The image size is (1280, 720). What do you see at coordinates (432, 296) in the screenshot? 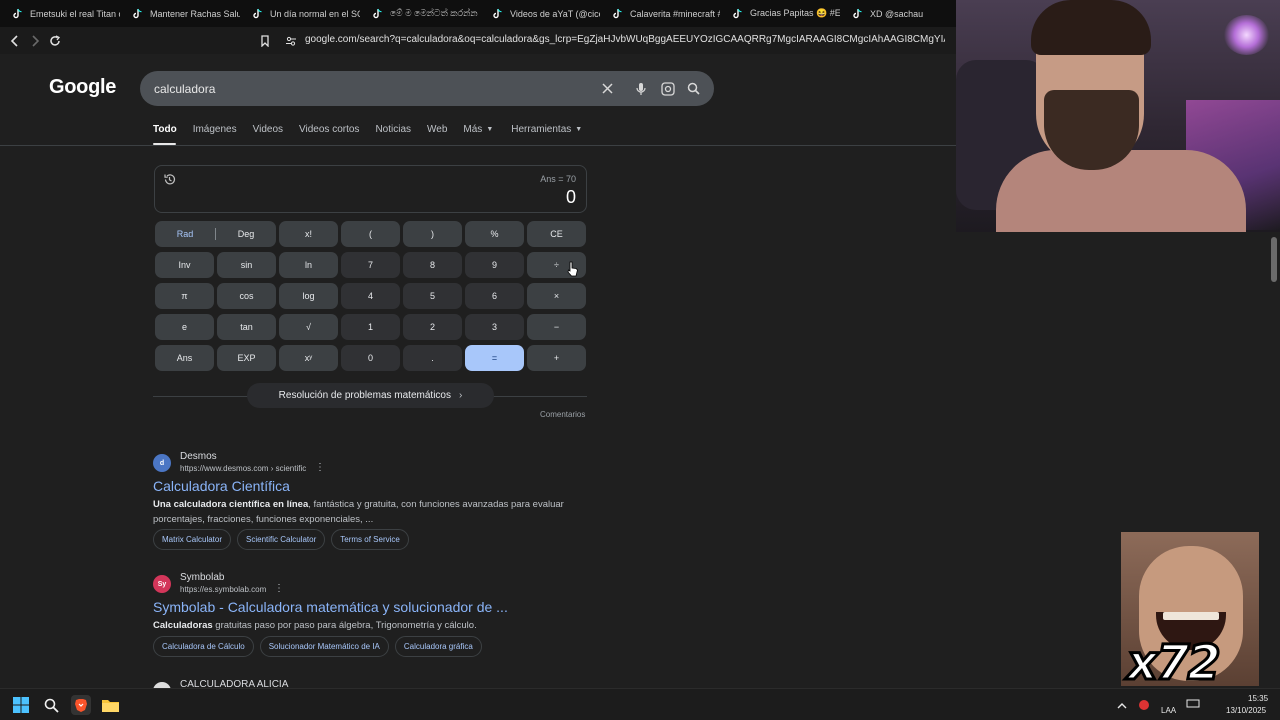
I see `key-5: 5` at bounding box center [432, 296].